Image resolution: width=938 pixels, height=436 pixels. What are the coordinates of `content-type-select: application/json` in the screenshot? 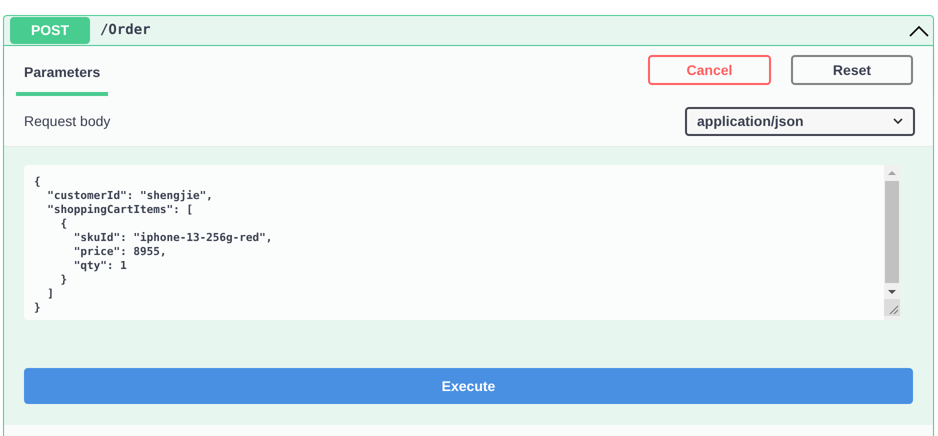 It's located at (800, 121).